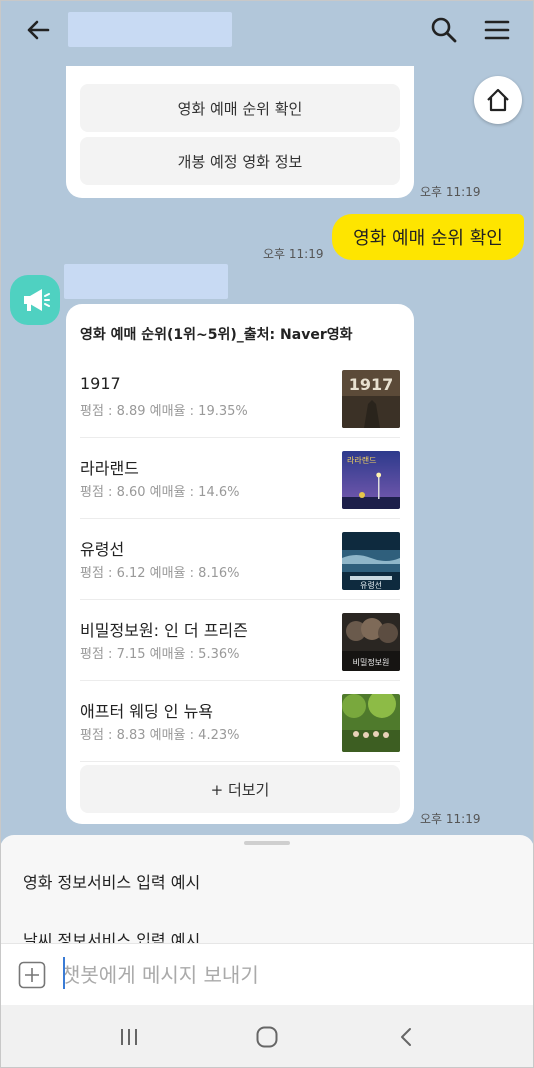 The image size is (534, 1068). I want to click on movie-list-item: 라라랜드 평점 : 8.60 예매율 : 14.6% 라라랜드, so click(240, 479).